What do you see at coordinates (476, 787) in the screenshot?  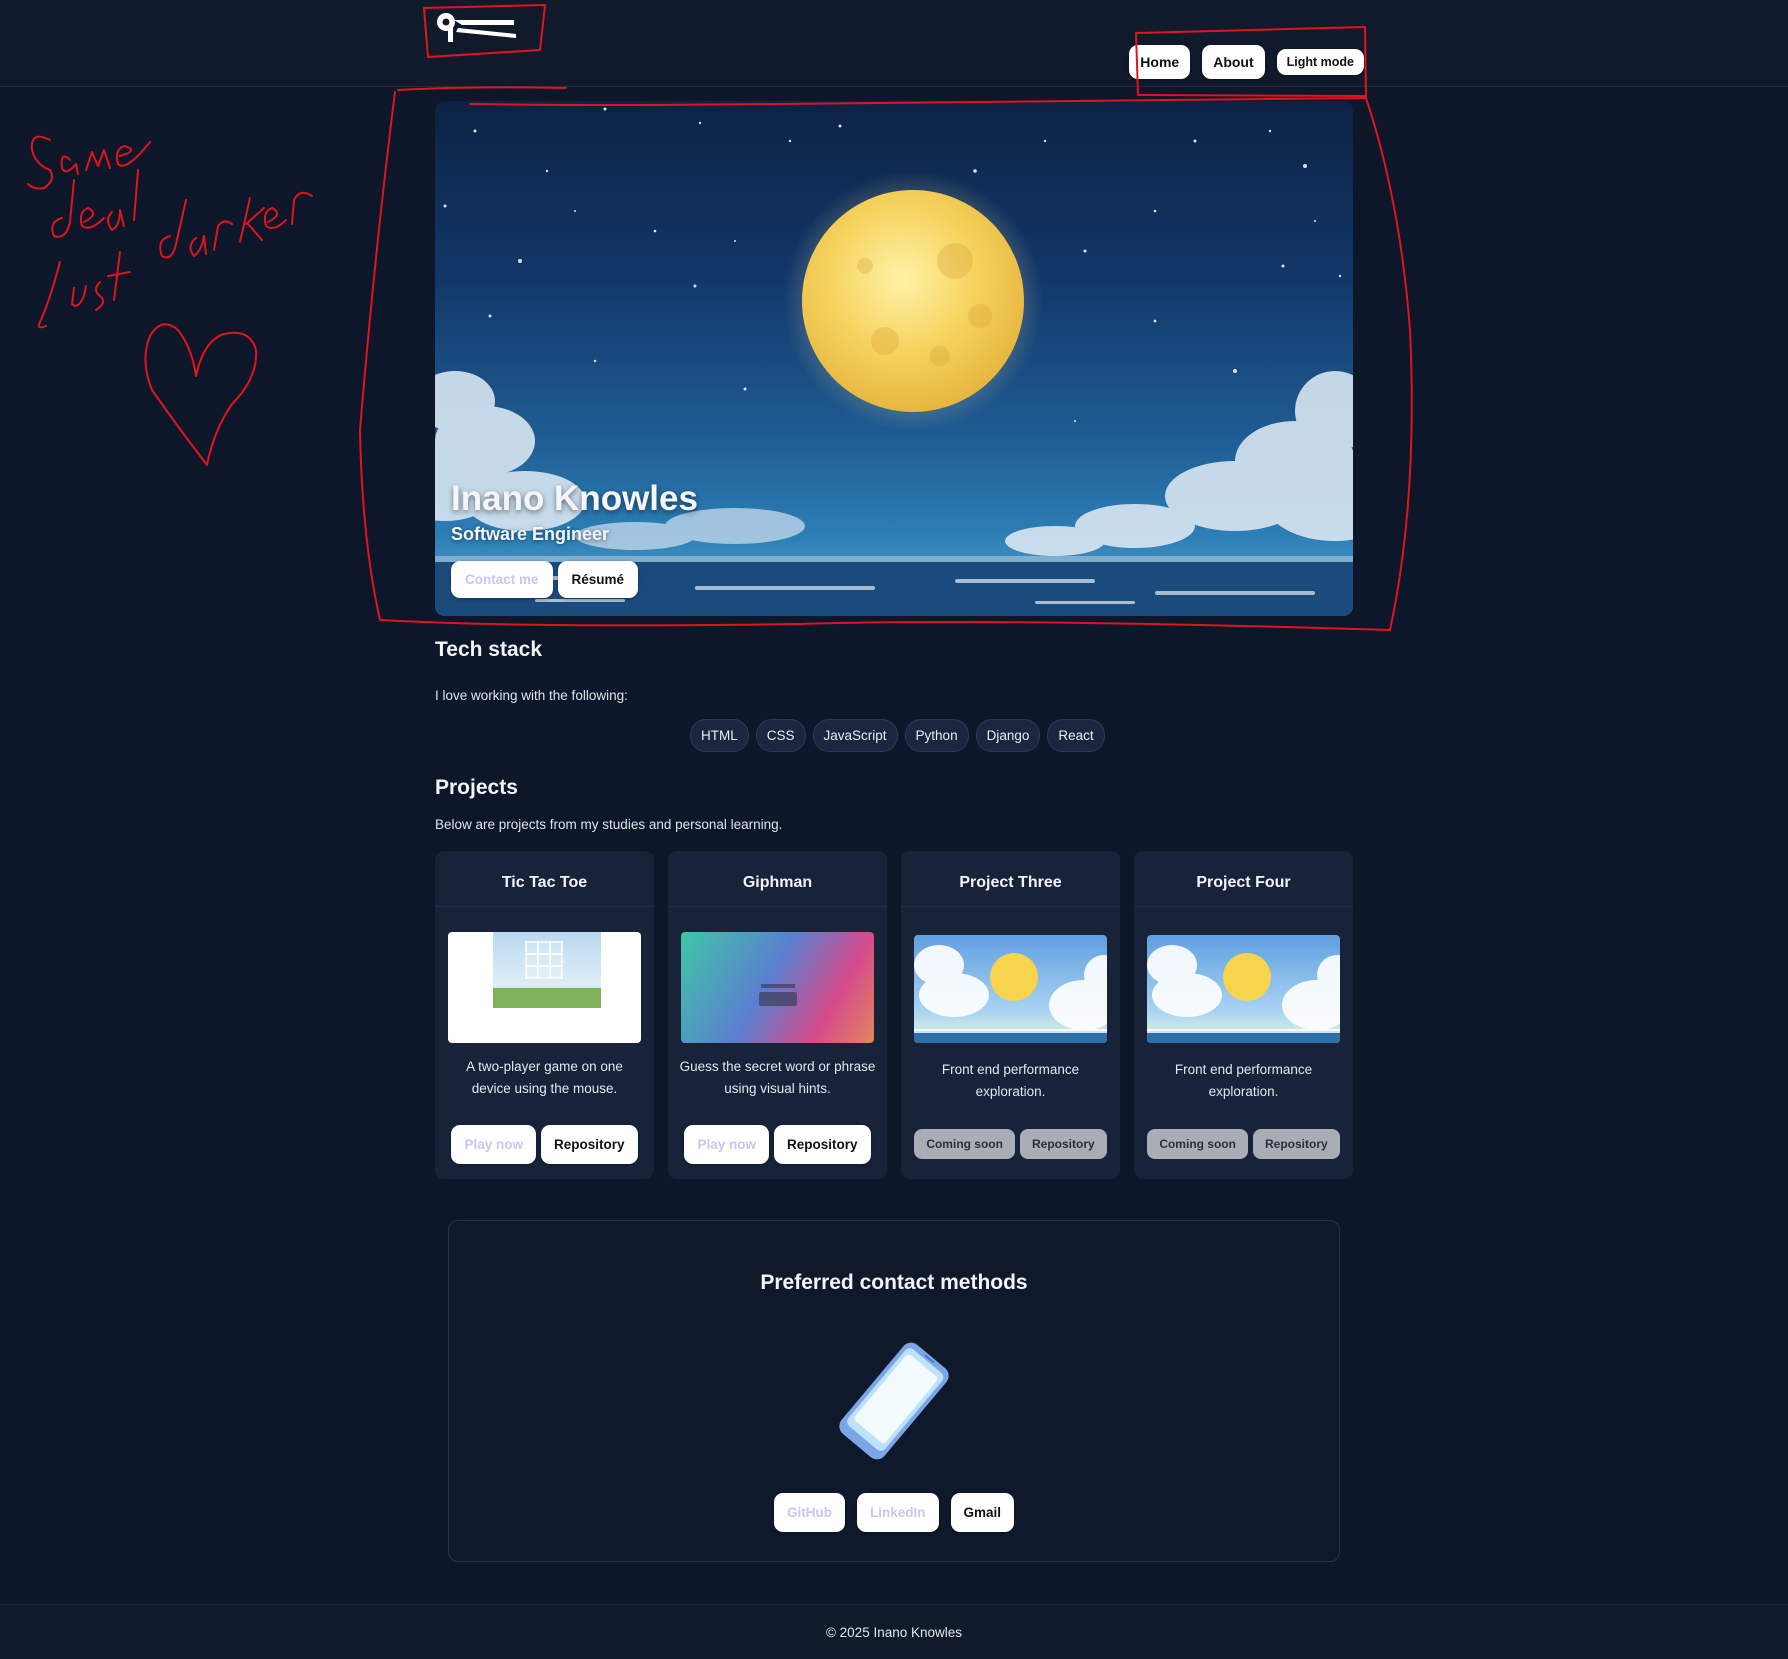 I see `projects-title: Projects` at bounding box center [476, 787].